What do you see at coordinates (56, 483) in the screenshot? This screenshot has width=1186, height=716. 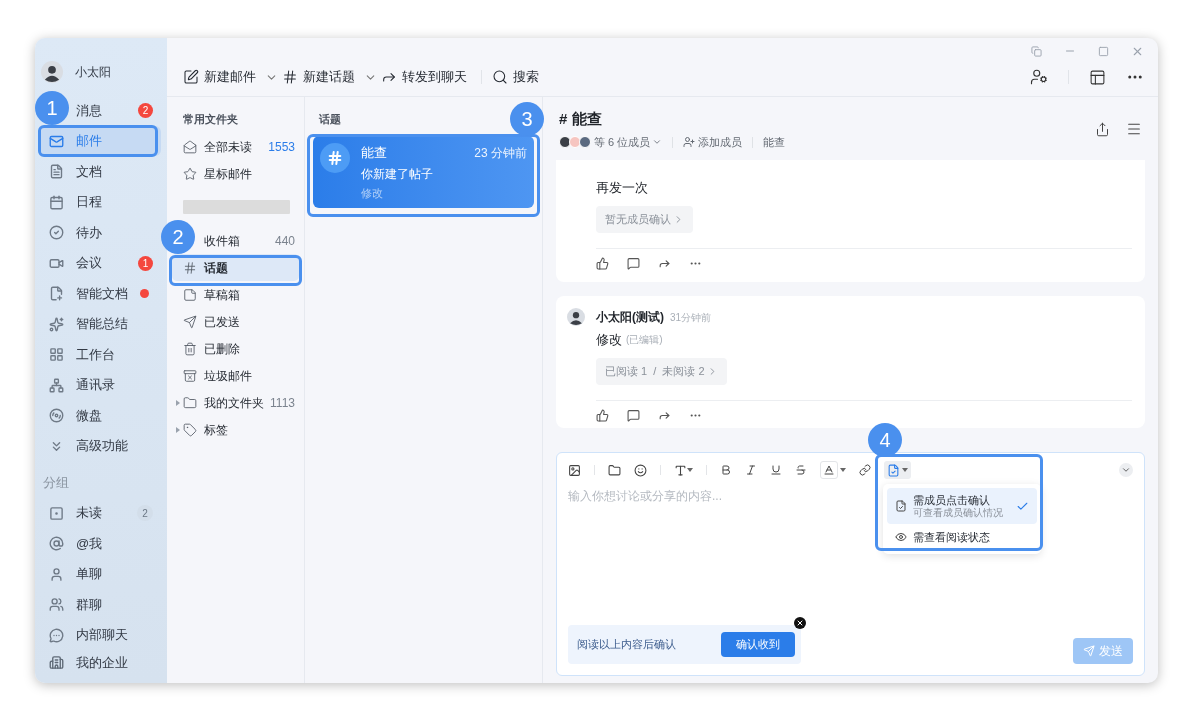 I see `section-heading: 分组` at bounding box center [56, 483].